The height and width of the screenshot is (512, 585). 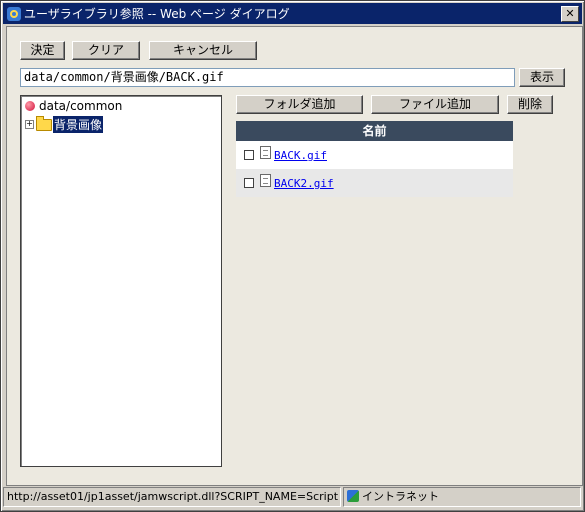 I want to click on zone-label: イントラネット, so click(x=400, y=496).